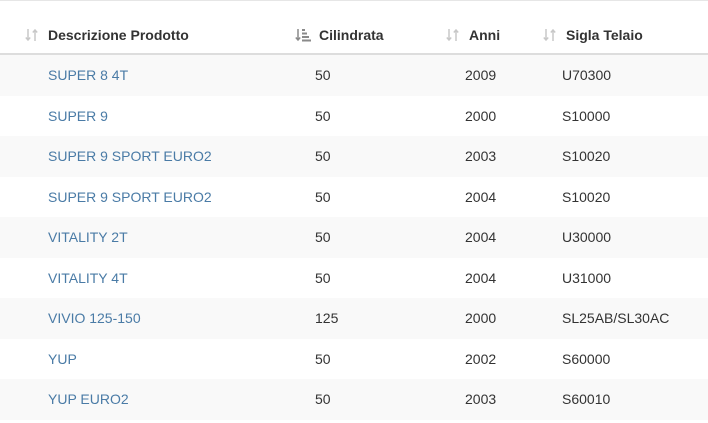 Image resolution: width=708 pixels, height=423 pixels. I want to click on description-cell: YUP EURO2, so click(146, 399).